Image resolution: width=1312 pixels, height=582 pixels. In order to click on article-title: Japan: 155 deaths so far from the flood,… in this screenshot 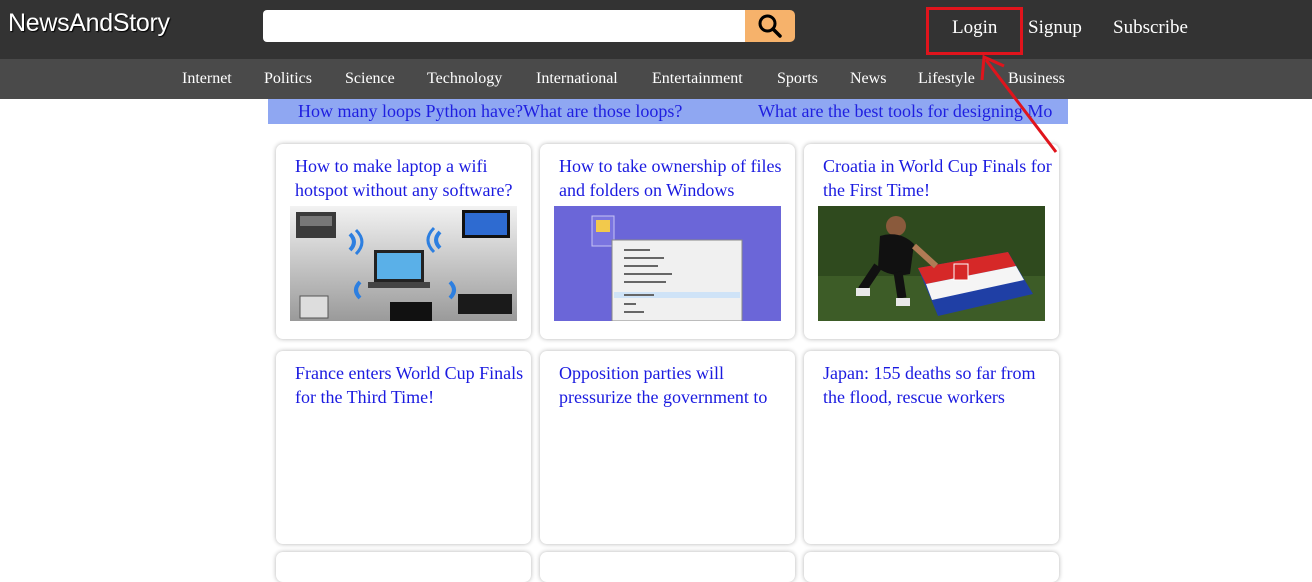, I will do `click(941, 385)`.